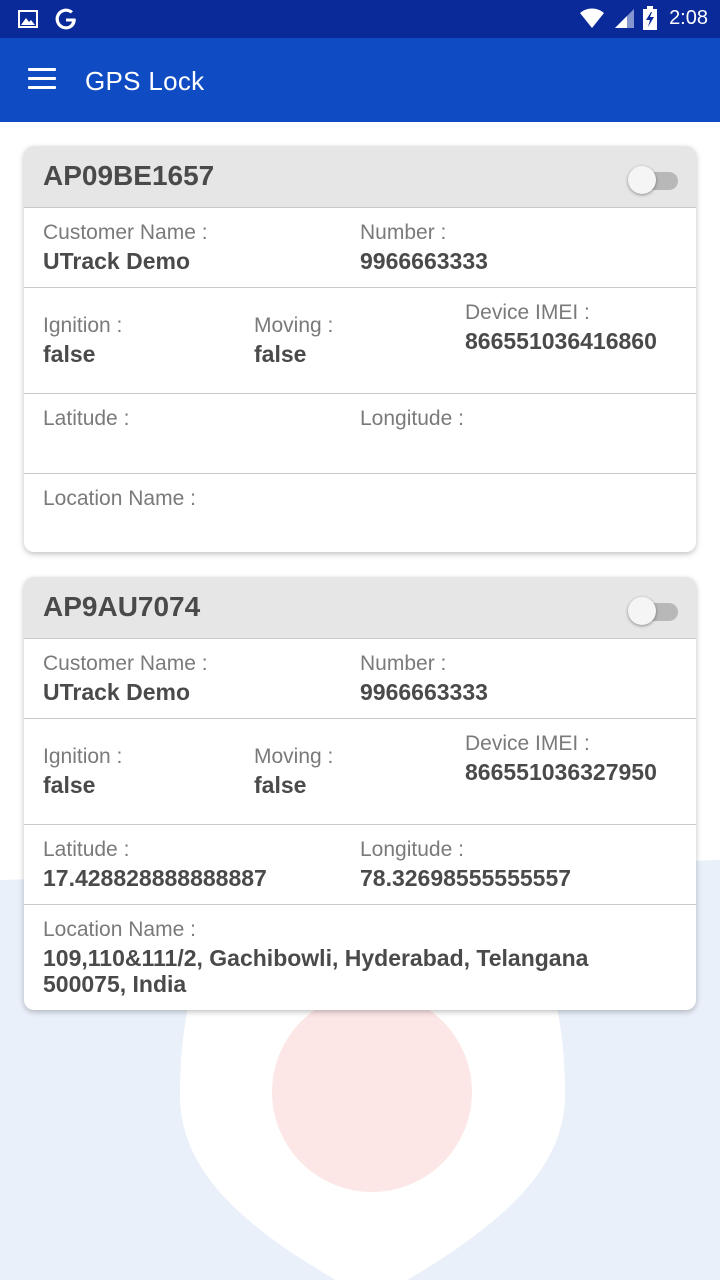  Describe the element at coordinates (625, 18) in the screenshot. I see `signal-icon` at that location.